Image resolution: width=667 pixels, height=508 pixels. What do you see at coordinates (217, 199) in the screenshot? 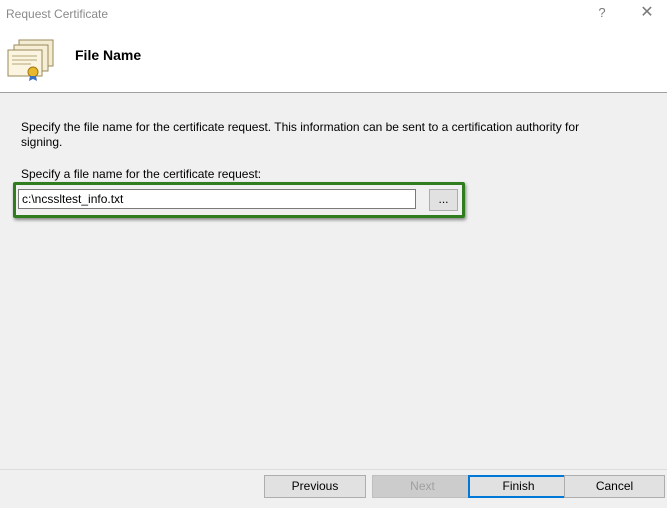
I see `file-name-input` at bounding box center [217, 199].